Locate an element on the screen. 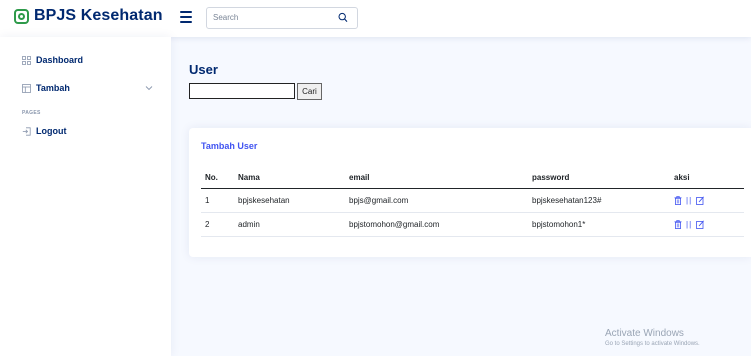 The image size is (751, 356). cell-nama: admin is located at coordinates (293, 224).